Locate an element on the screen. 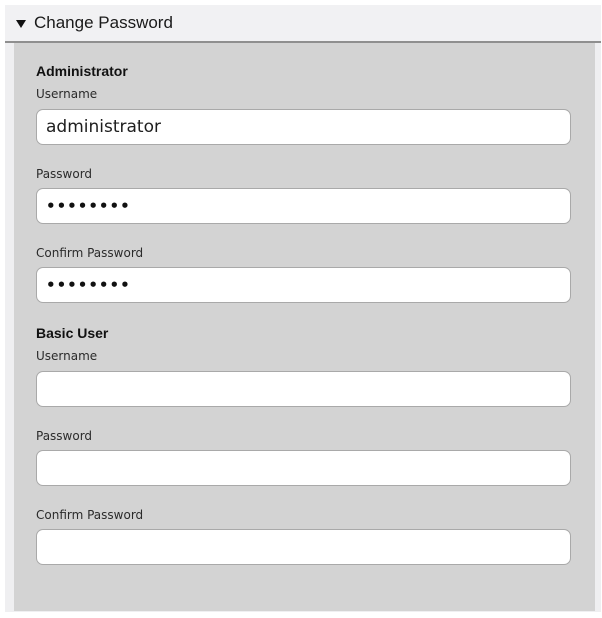 This screenshot has width=602, height=618. administrator-heading: Administrator is located at coordinates (82, 71).